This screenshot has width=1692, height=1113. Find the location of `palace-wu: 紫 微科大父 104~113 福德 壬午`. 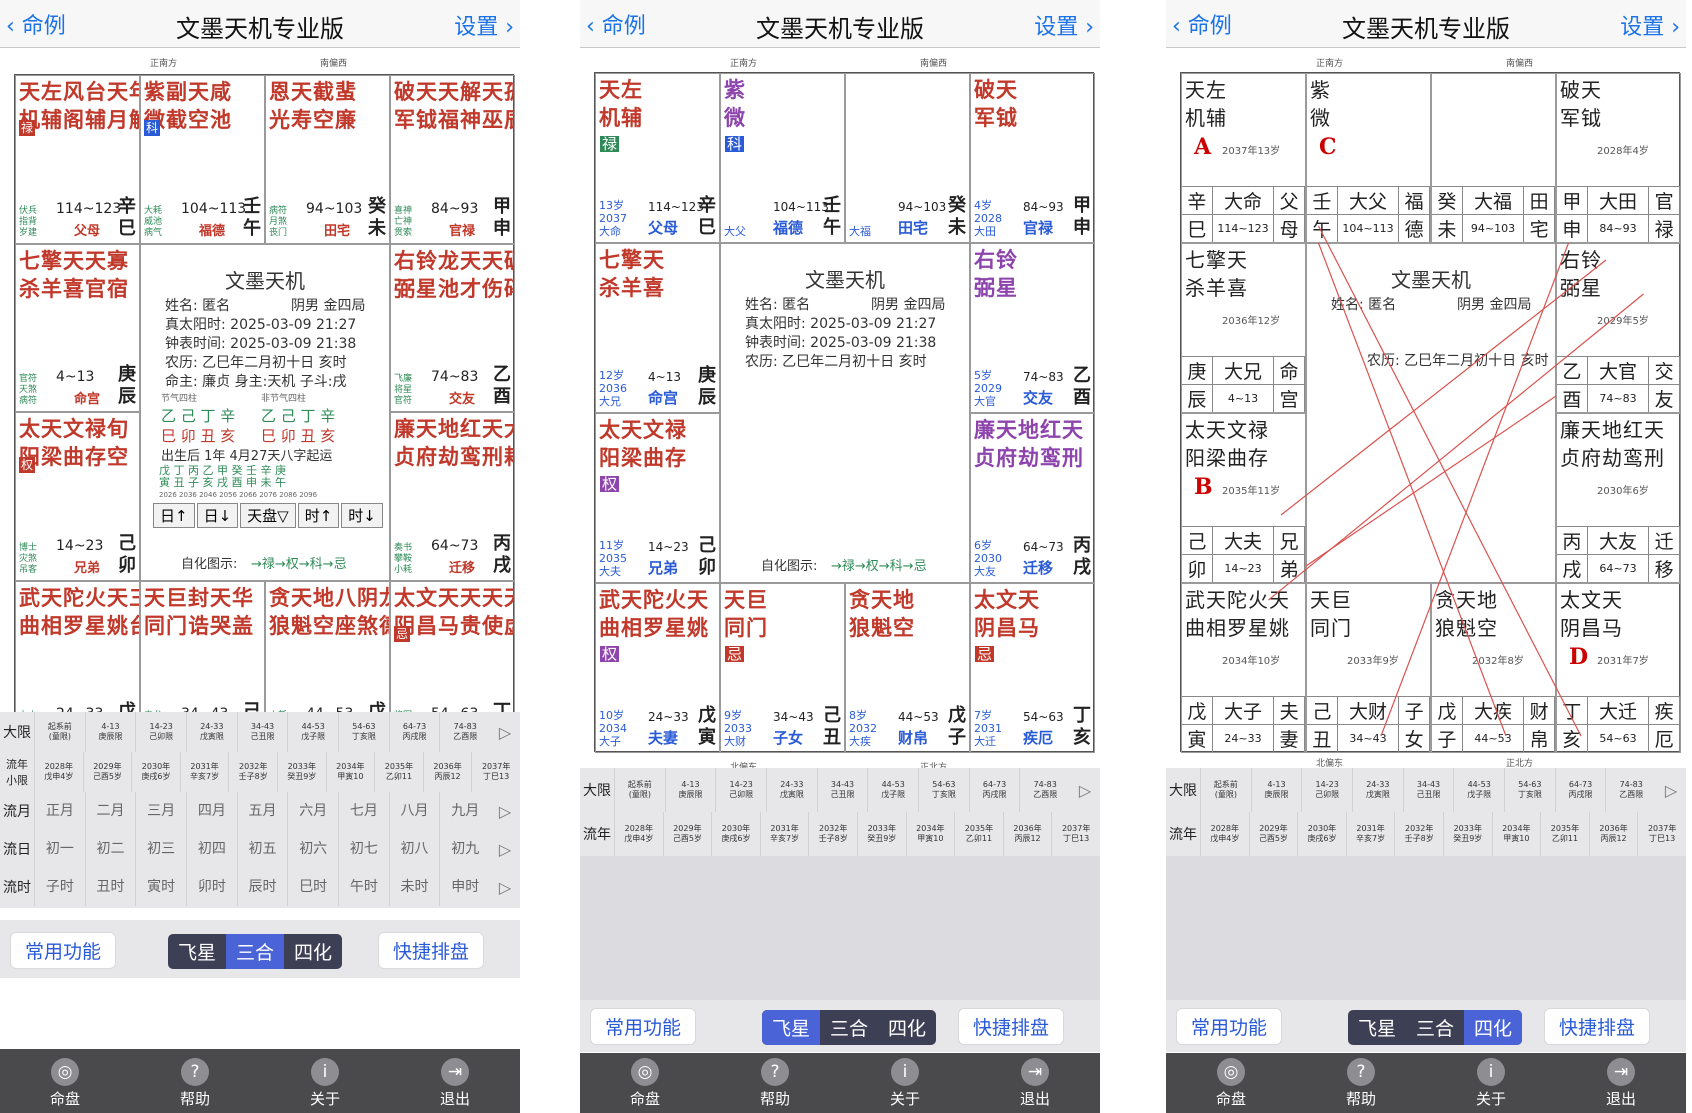

palace-wu: 紫 微科大父 104~113 福德 壬午 is located at coordinates (782, 158).